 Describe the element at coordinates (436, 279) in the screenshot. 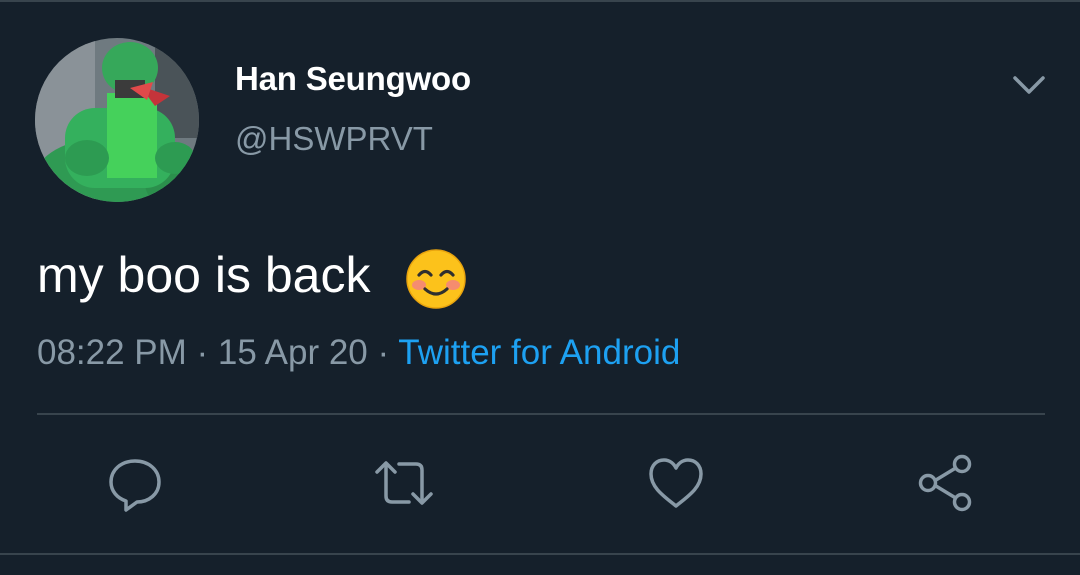

I see `smiling-face-emoji-icon` at that location.